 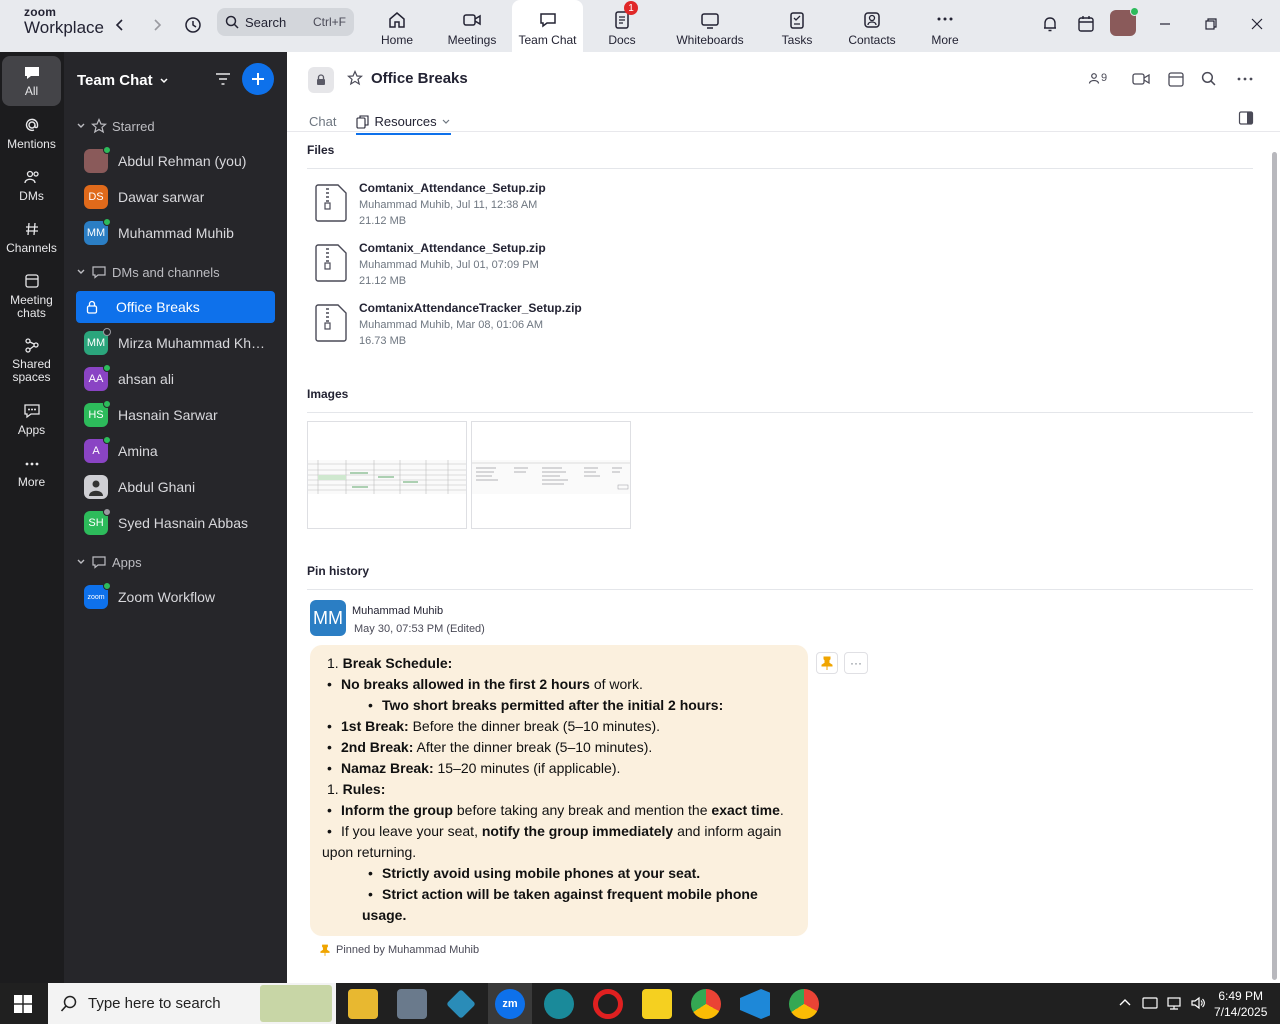 What do you see at coordinates (31, 248) in the screenshot?
I see `rail-label: Channels` at bounding box center [31, 248].